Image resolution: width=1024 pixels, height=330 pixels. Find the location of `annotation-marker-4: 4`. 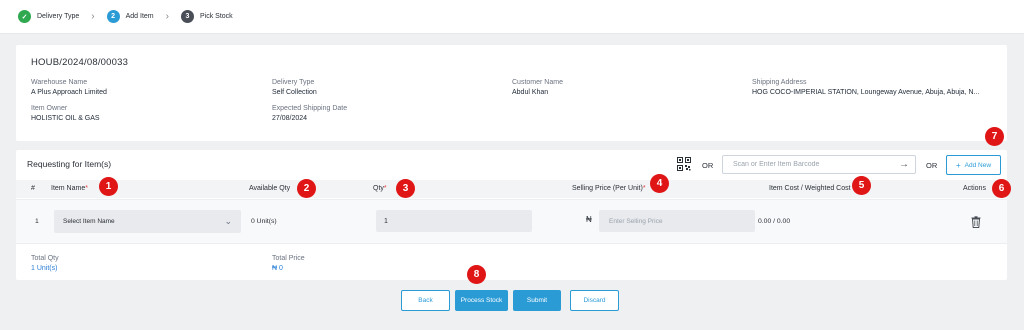

annotation-marker-4: 4 is located at coordinates (659, 183).